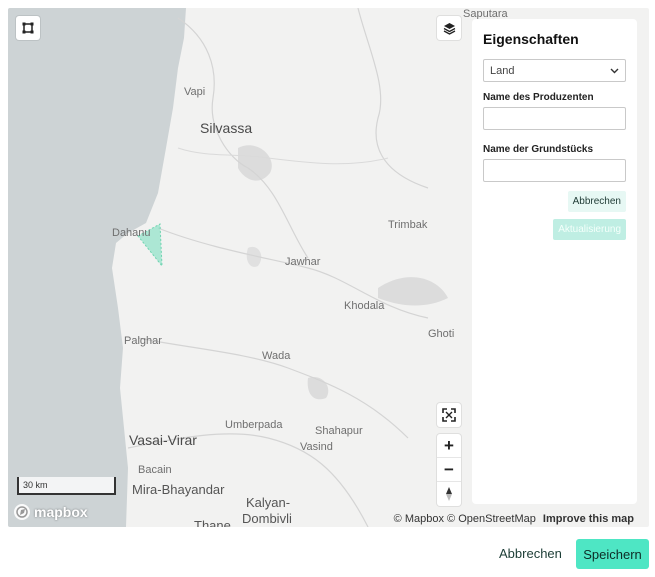 The image size is (655, 577). Describe the element at coordinates (531, 39) in the screenshot. I see `panel-title: Eigenschaften` at that location.